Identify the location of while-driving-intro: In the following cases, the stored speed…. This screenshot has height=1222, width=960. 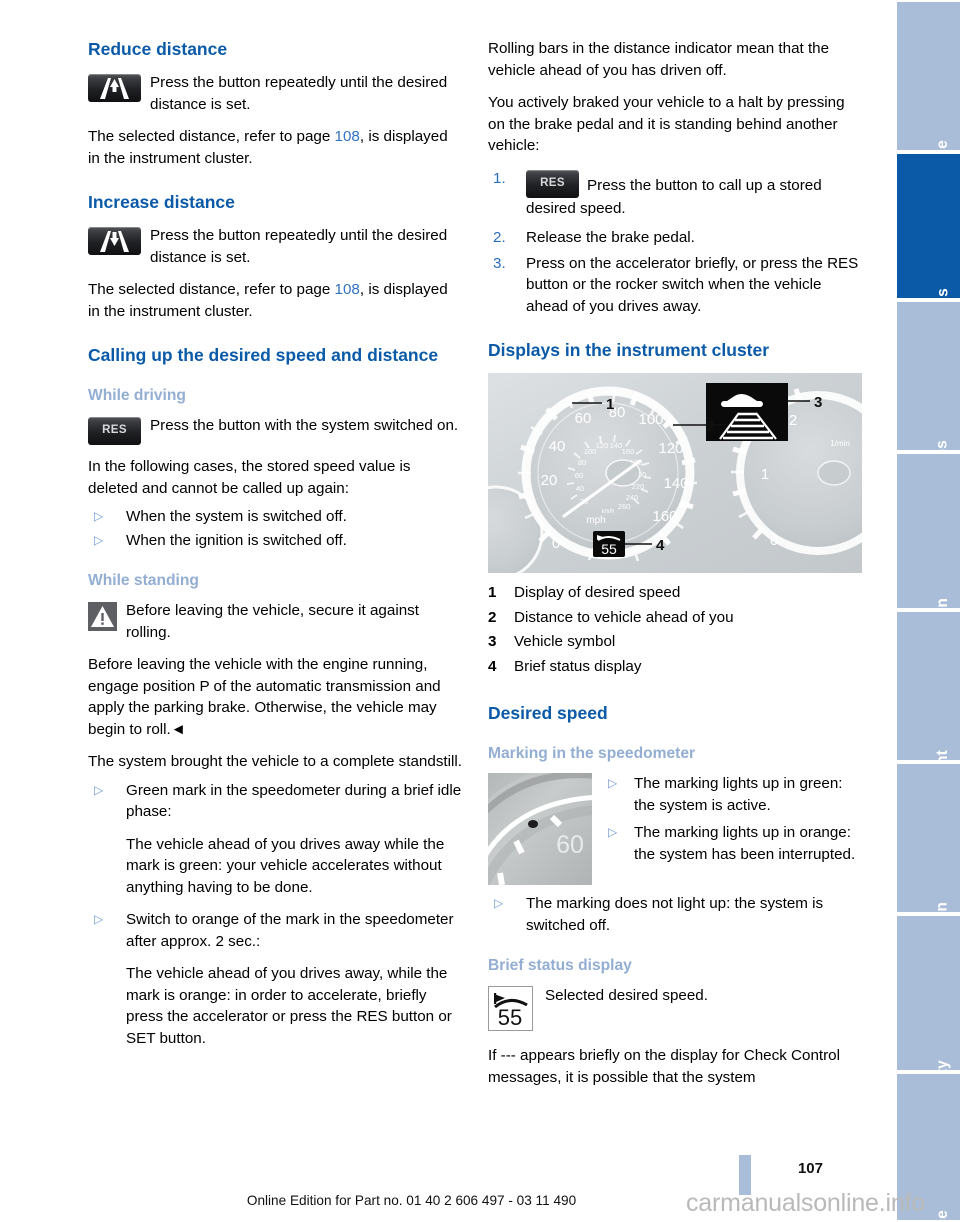
(249, 477).